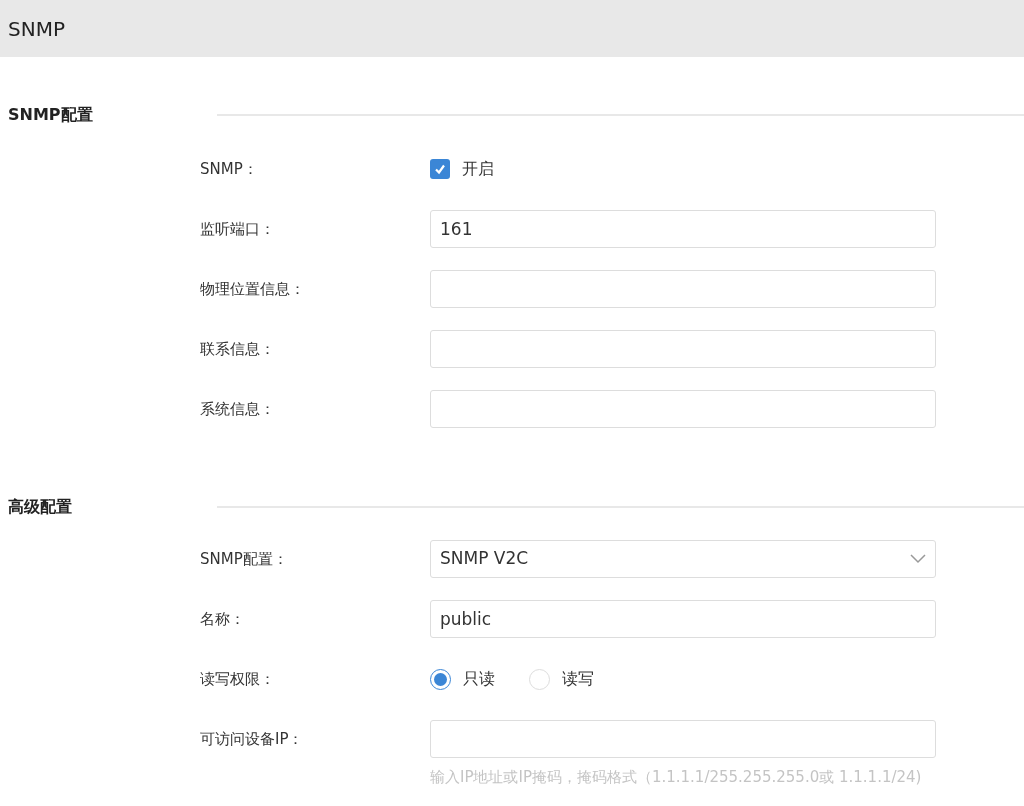 Image resolution: width=1024 pixels, height=806 pixels. I want to click on field-label: 监听端口：, so click(238, 229).